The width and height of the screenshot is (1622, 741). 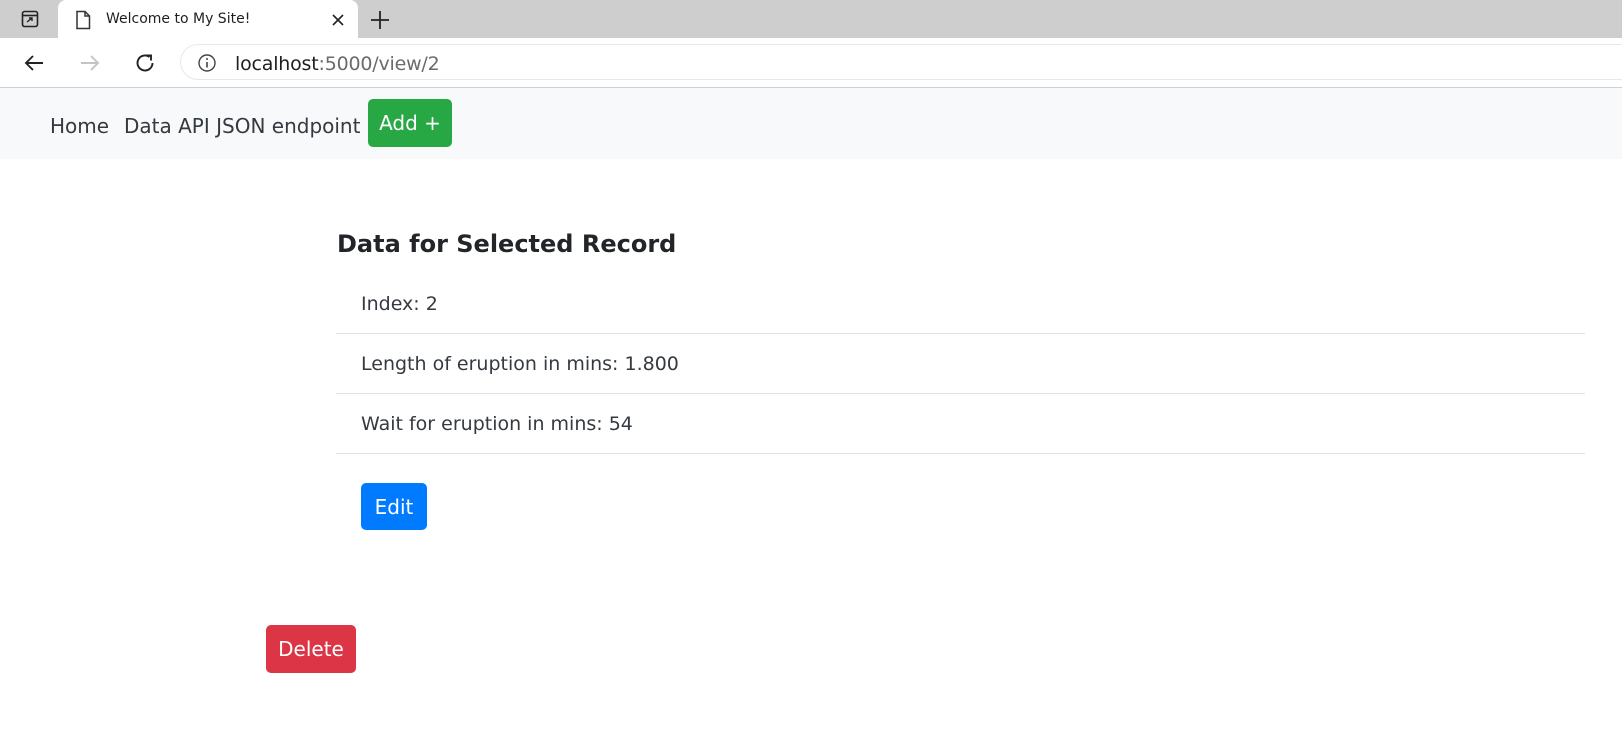 What do you see at coordinates (520, 364) in the screenshot?
I see `record-eruption-length: Length of eruption in mins: 1.800` at bounding box center [520, 364].